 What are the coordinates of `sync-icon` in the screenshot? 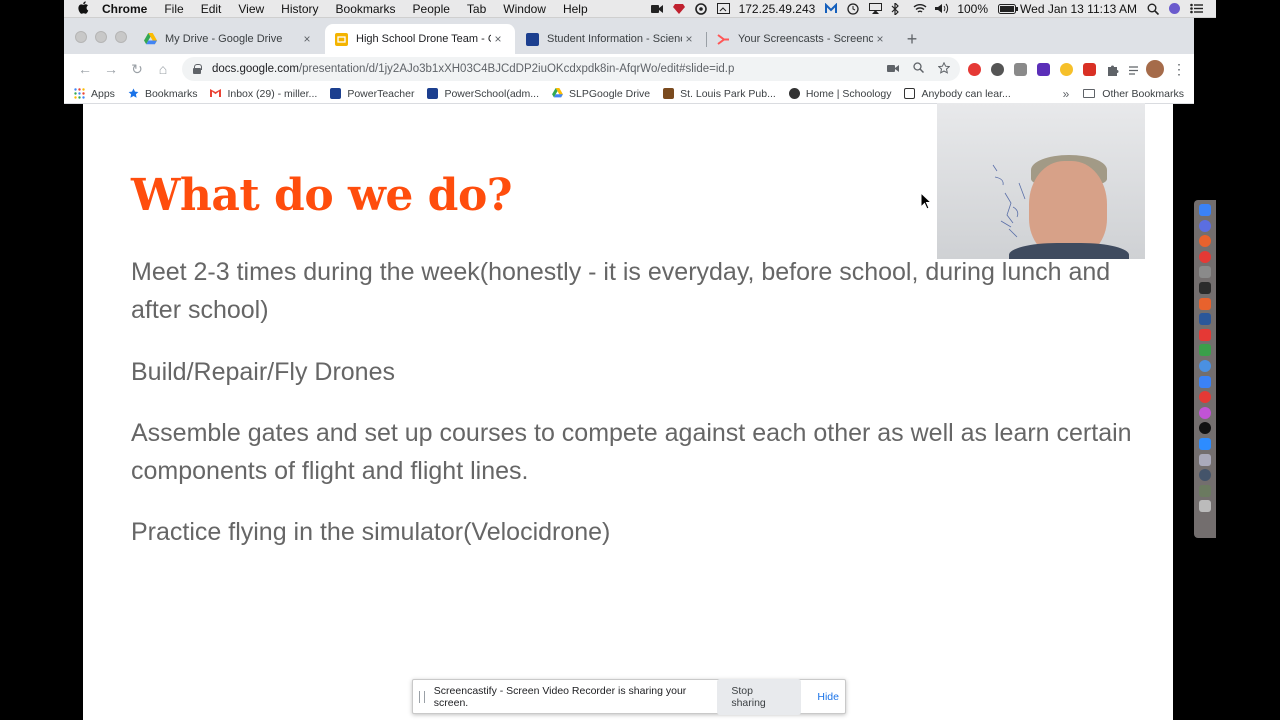 It's located at (700, 9).